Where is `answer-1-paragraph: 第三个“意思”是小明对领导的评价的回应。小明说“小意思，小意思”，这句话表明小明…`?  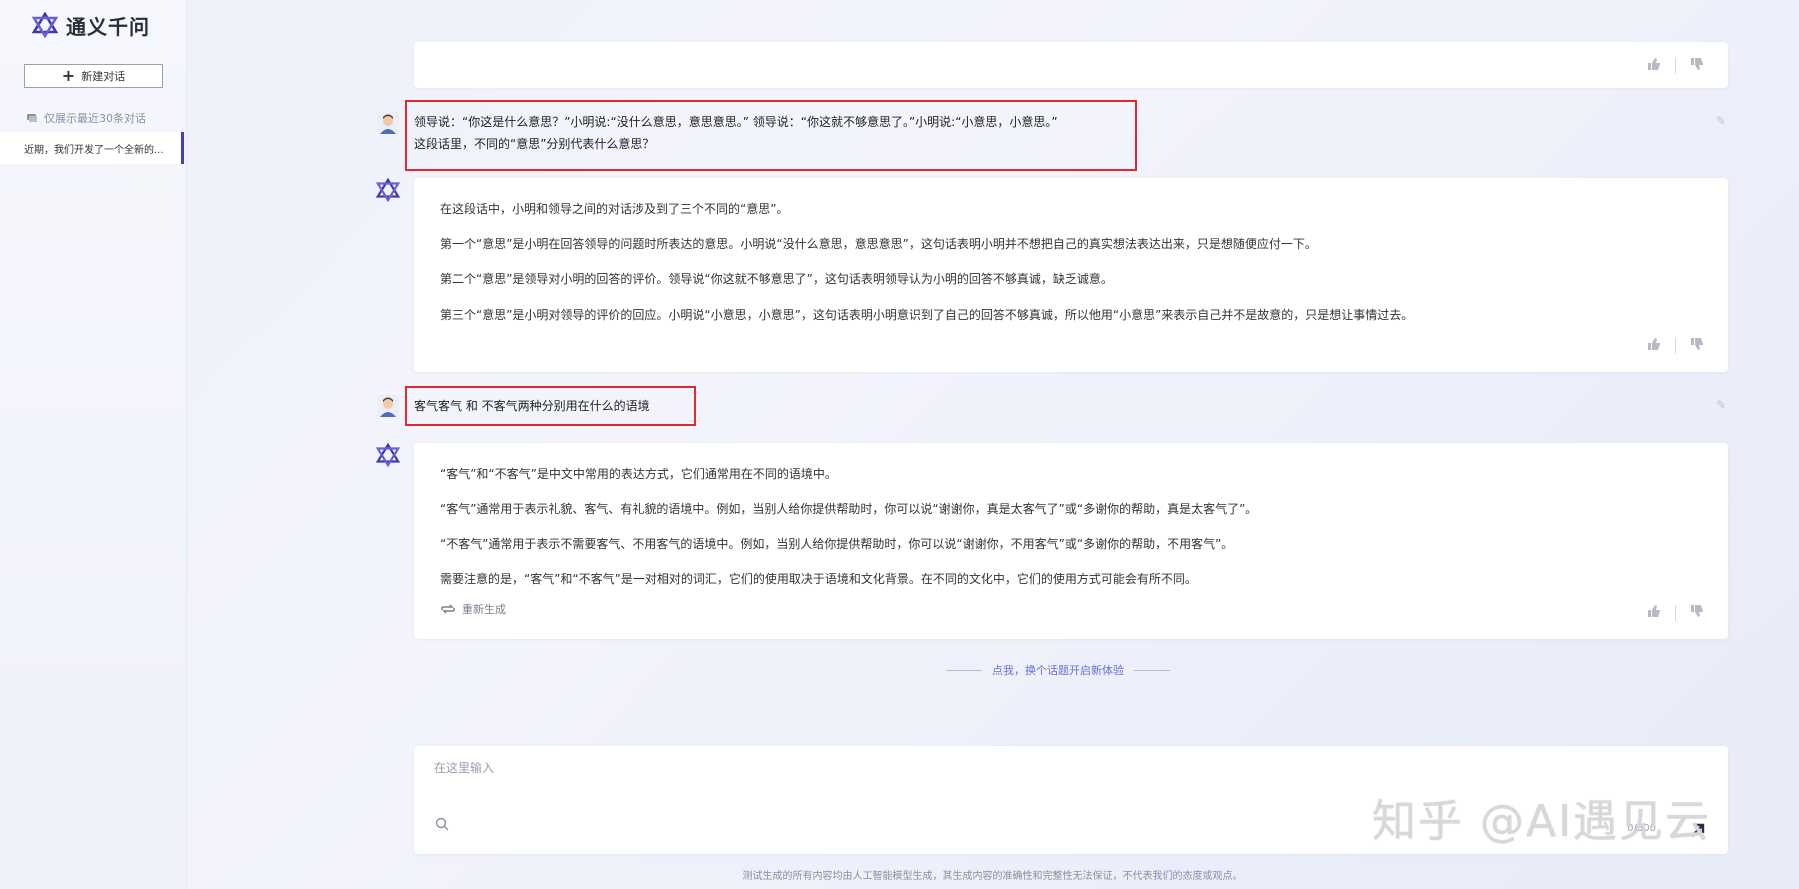 answer-1-paragraph: 第三个“意思”是小明对领导的评价的回应。小明说“小意思，小意思”，这句话表明小明… is located at coordinates (927, 315).